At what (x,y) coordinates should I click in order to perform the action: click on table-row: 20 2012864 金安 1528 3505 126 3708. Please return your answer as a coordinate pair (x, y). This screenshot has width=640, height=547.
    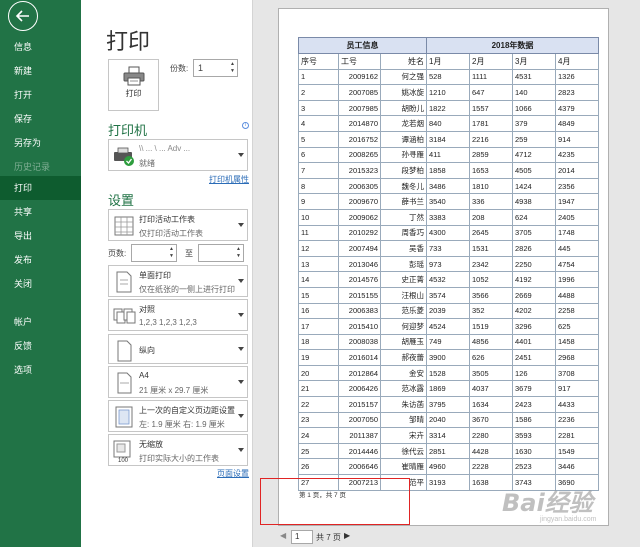
    Looking at the image, I should click on (448, 373).